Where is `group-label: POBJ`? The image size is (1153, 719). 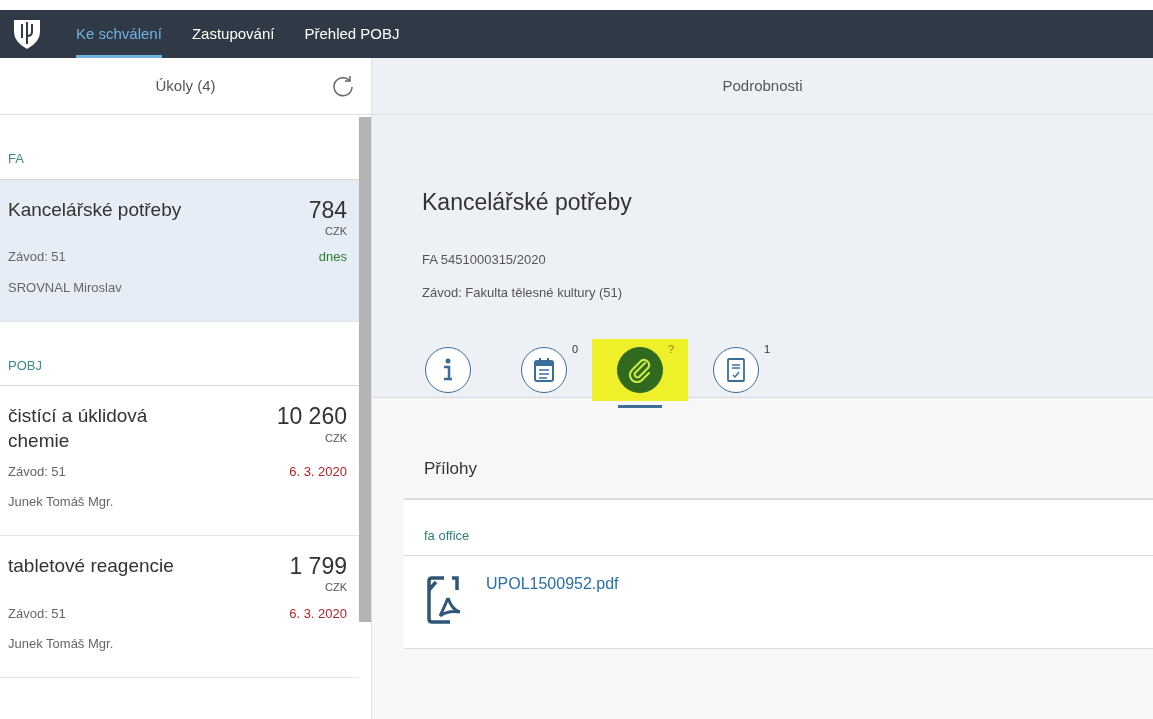 group-label: POBJ is located at coordinates (25, 365).